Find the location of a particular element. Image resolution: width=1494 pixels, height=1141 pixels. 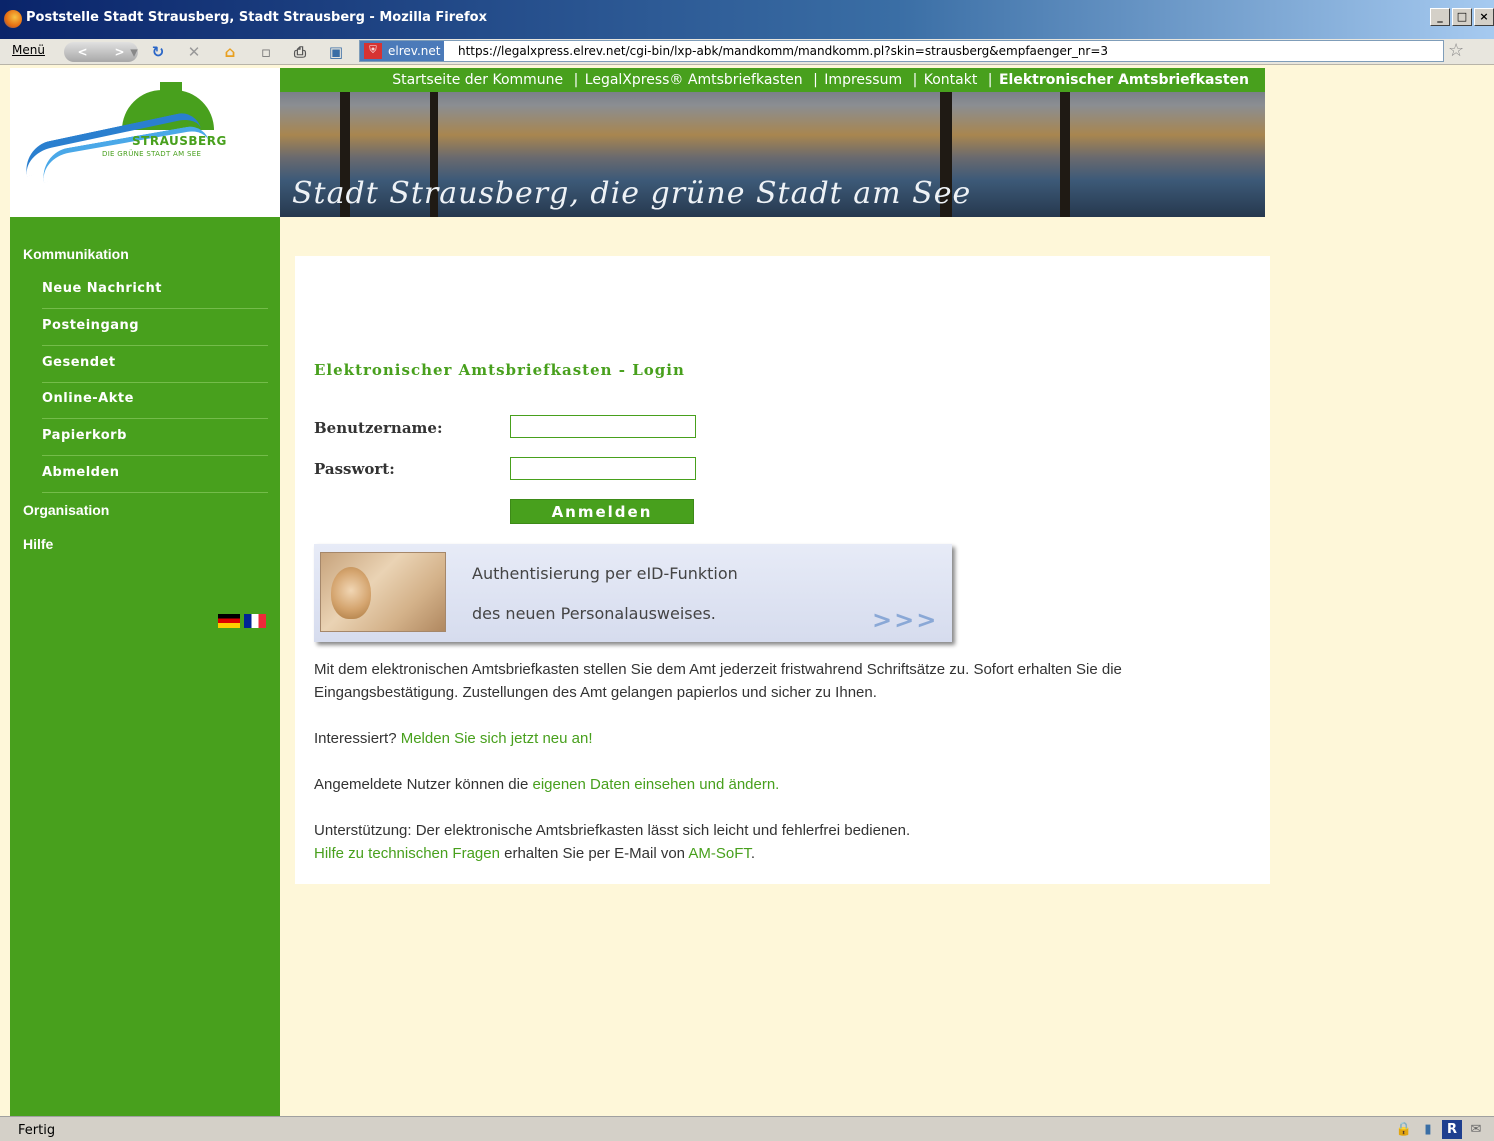

city-logo: STRAUSBERG DIE GRÜNE STADT AM SEE is located at coordinates (145, 142).